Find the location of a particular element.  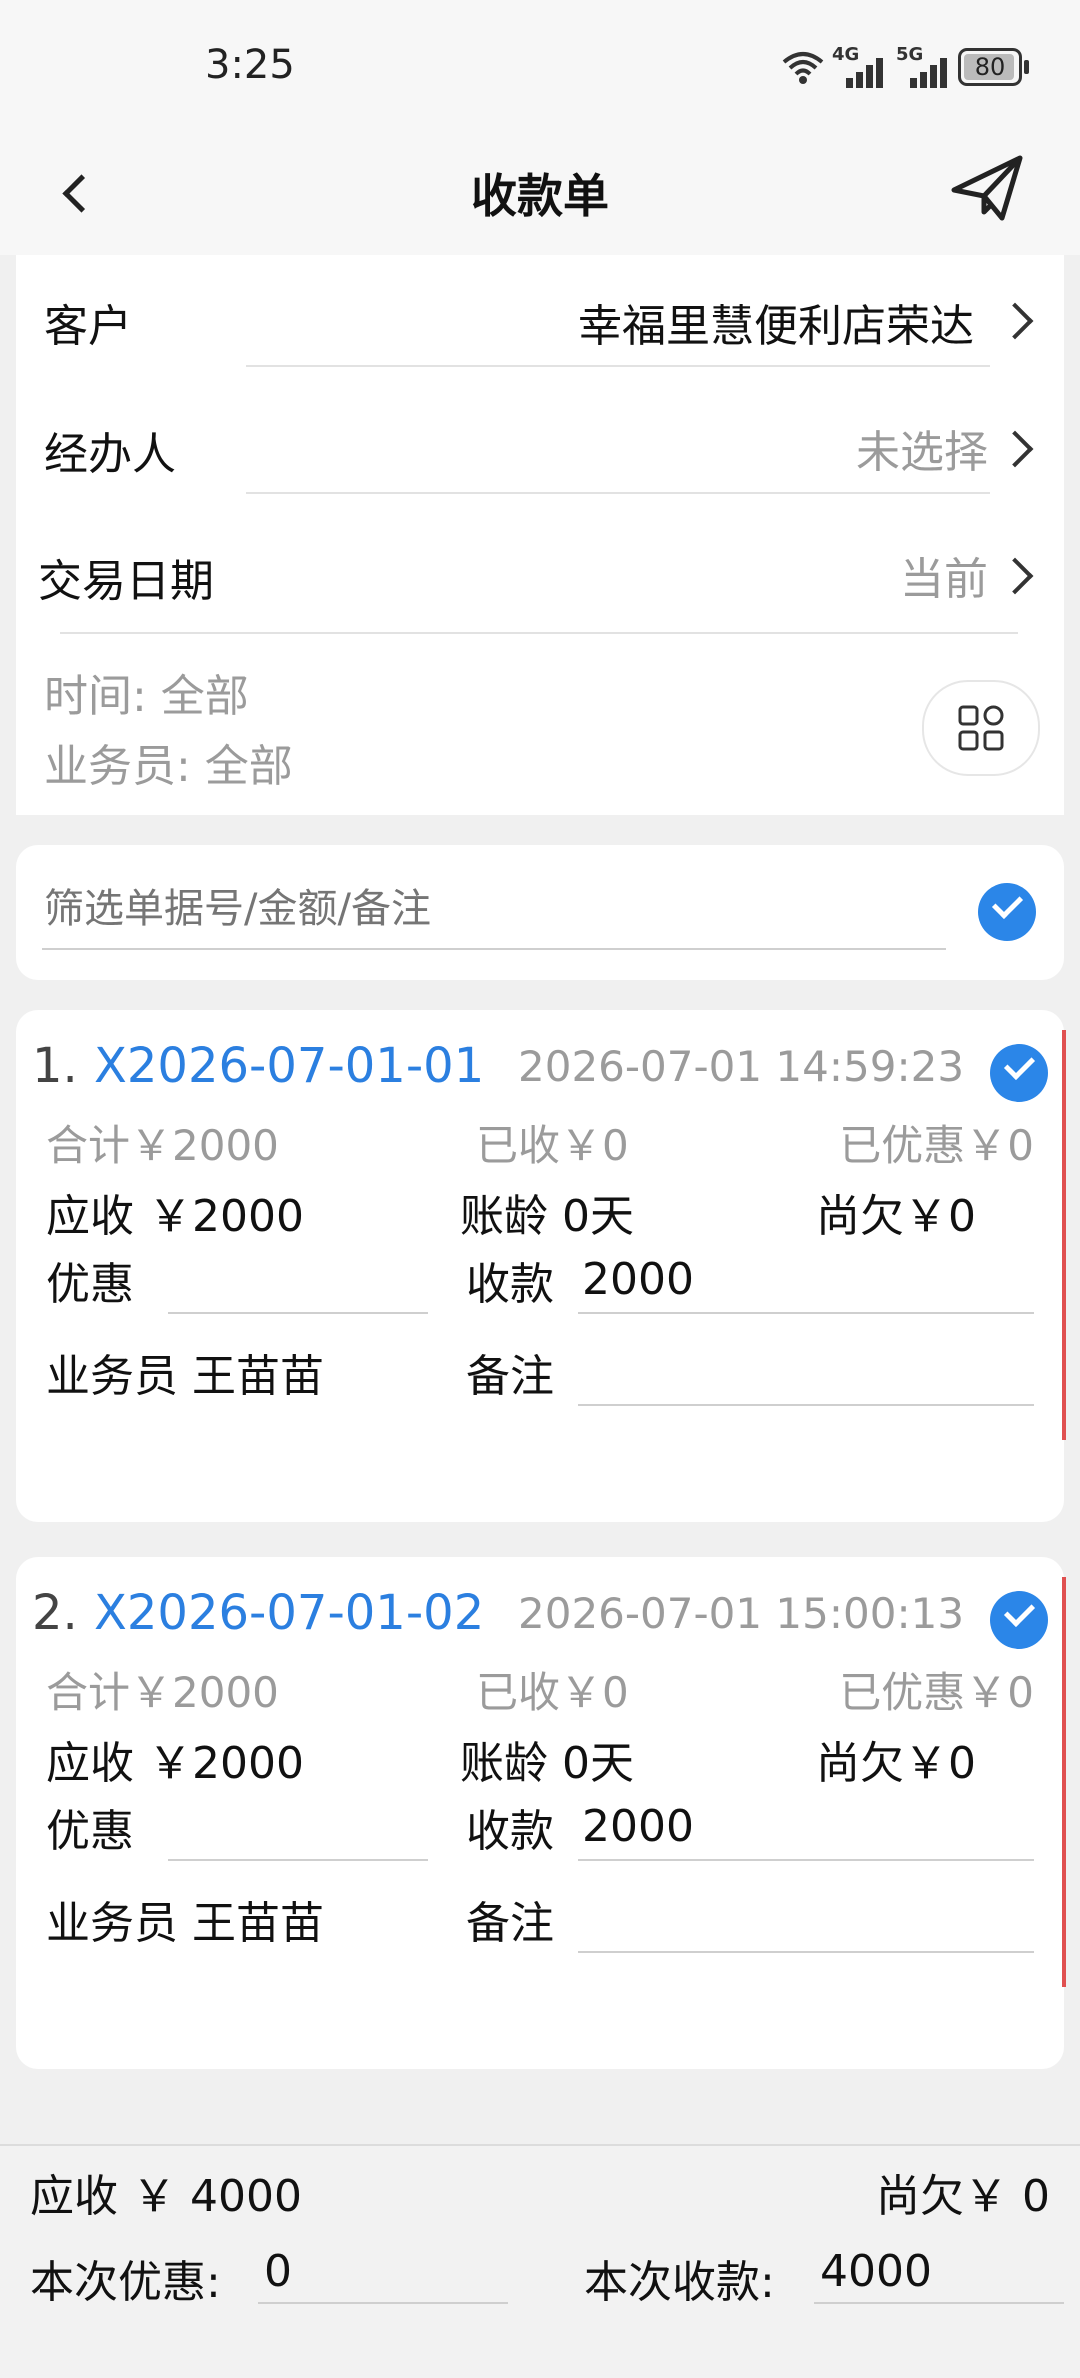

customer-value: 幸福里慧便利店荣达 is located at coordinates (776, 326).